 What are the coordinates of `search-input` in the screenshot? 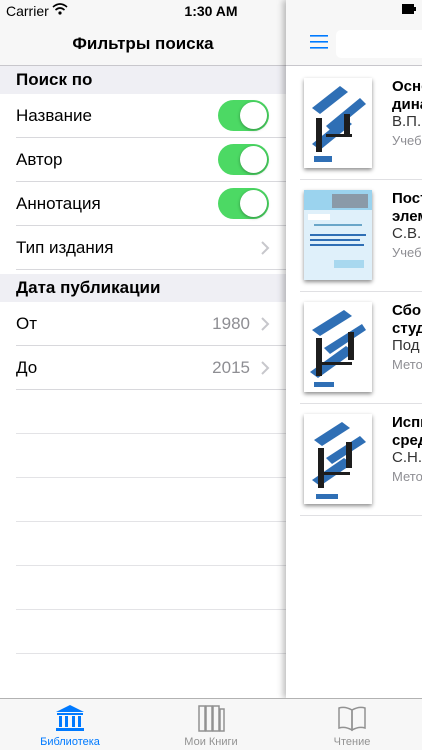 It's located at (379, 44).